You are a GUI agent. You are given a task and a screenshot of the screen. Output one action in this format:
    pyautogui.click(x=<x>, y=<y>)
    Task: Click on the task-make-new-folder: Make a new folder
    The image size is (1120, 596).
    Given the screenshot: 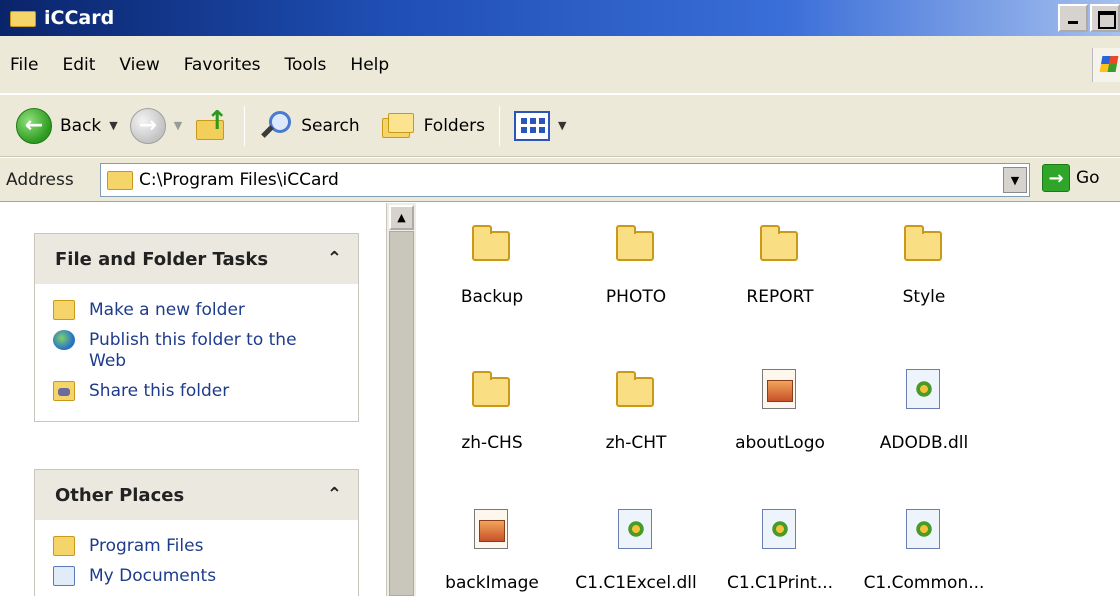 What is the action you would take?
    pyautogui.click(x=205, y=310)
    